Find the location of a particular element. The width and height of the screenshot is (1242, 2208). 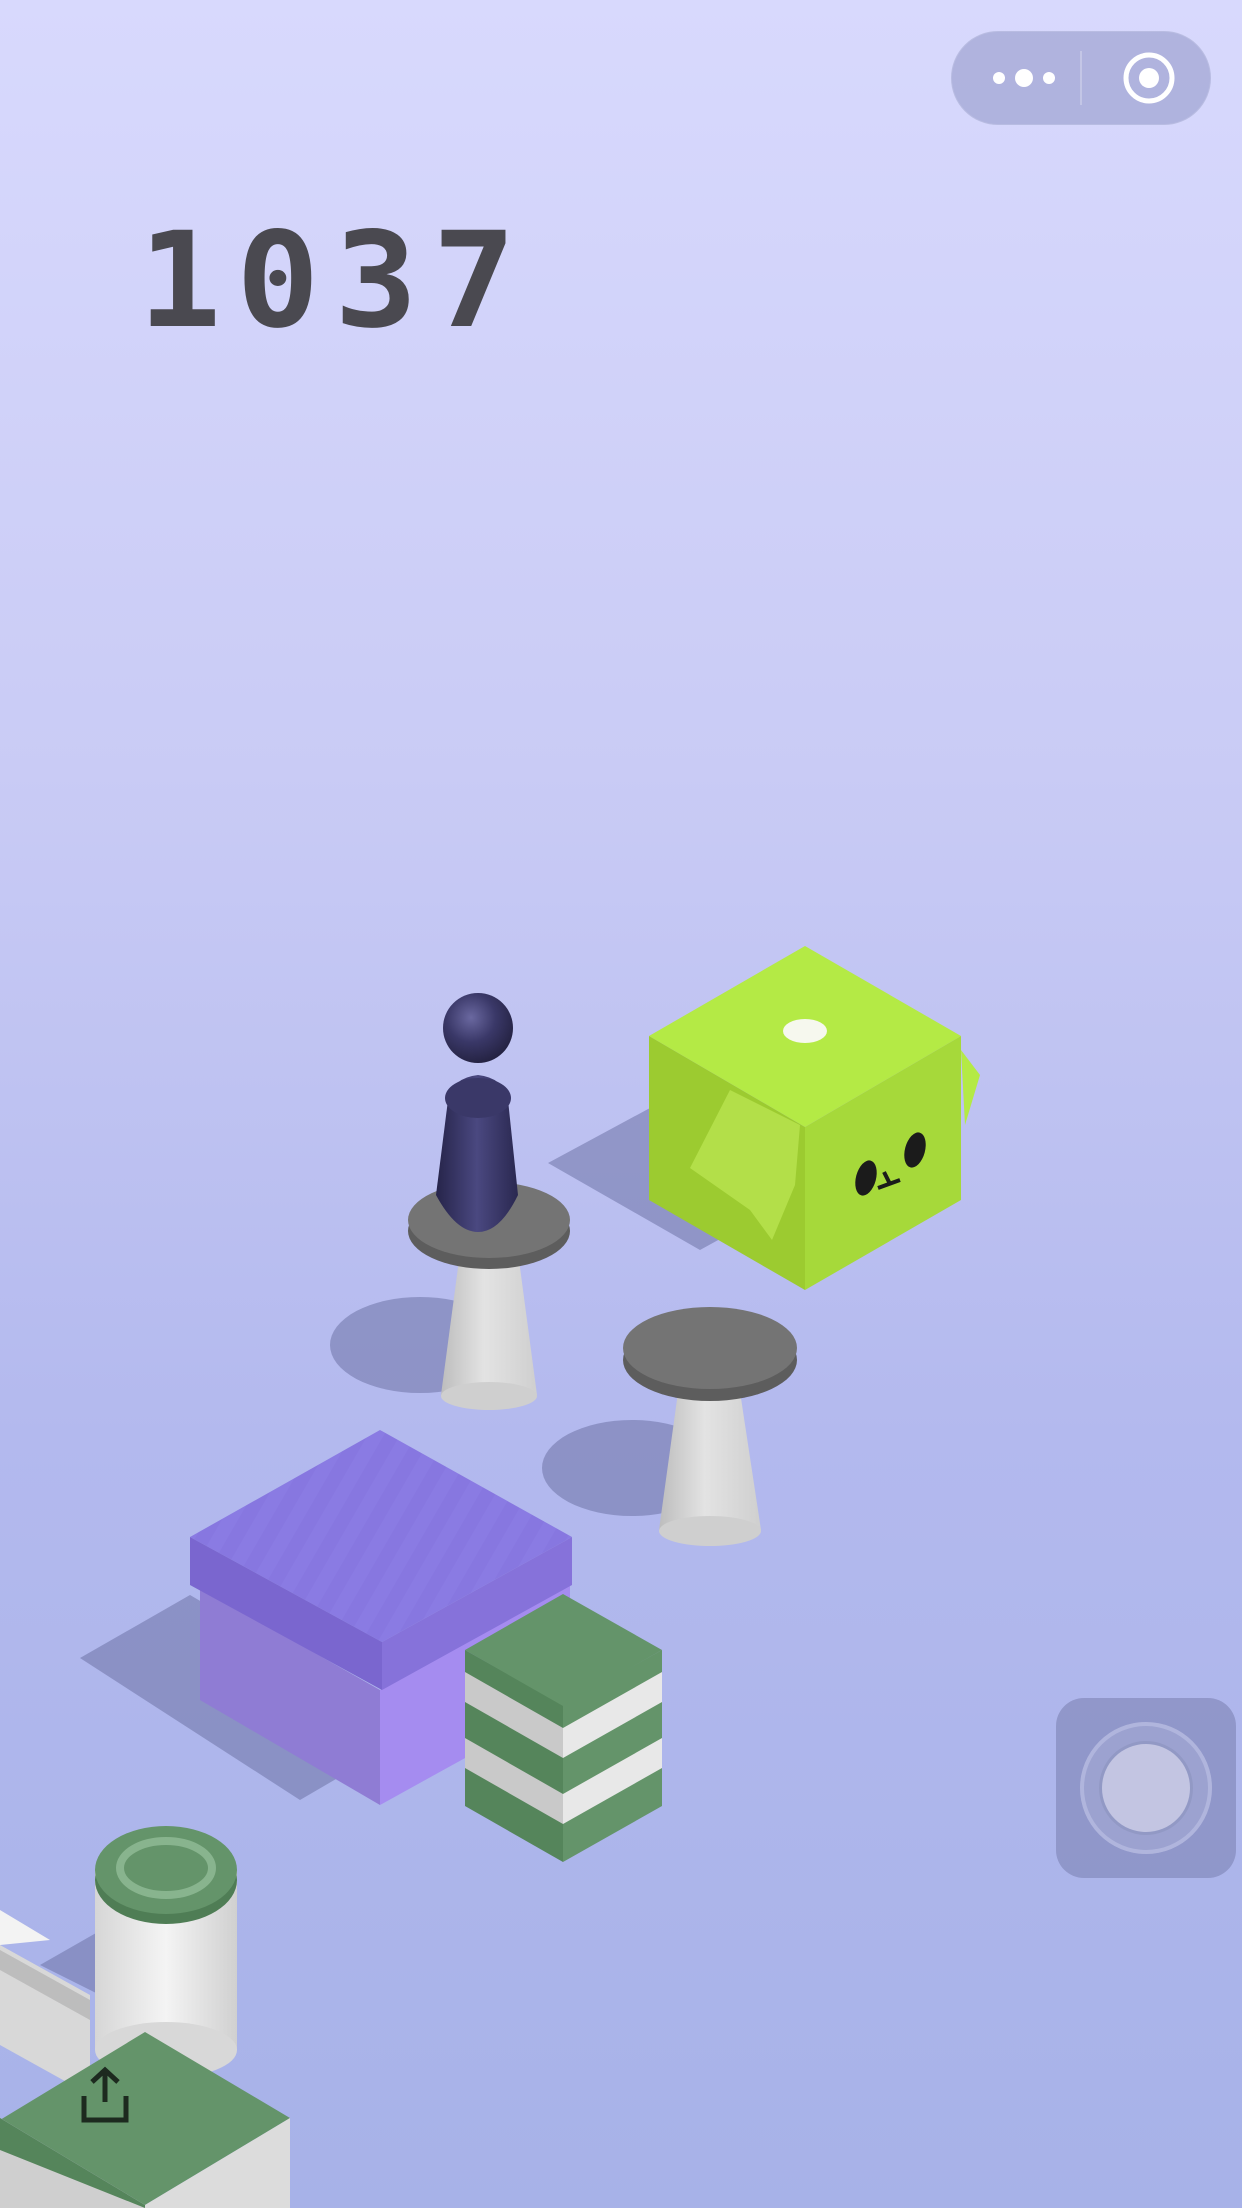

press-hold-button is located at coordinates (1146, 1788).